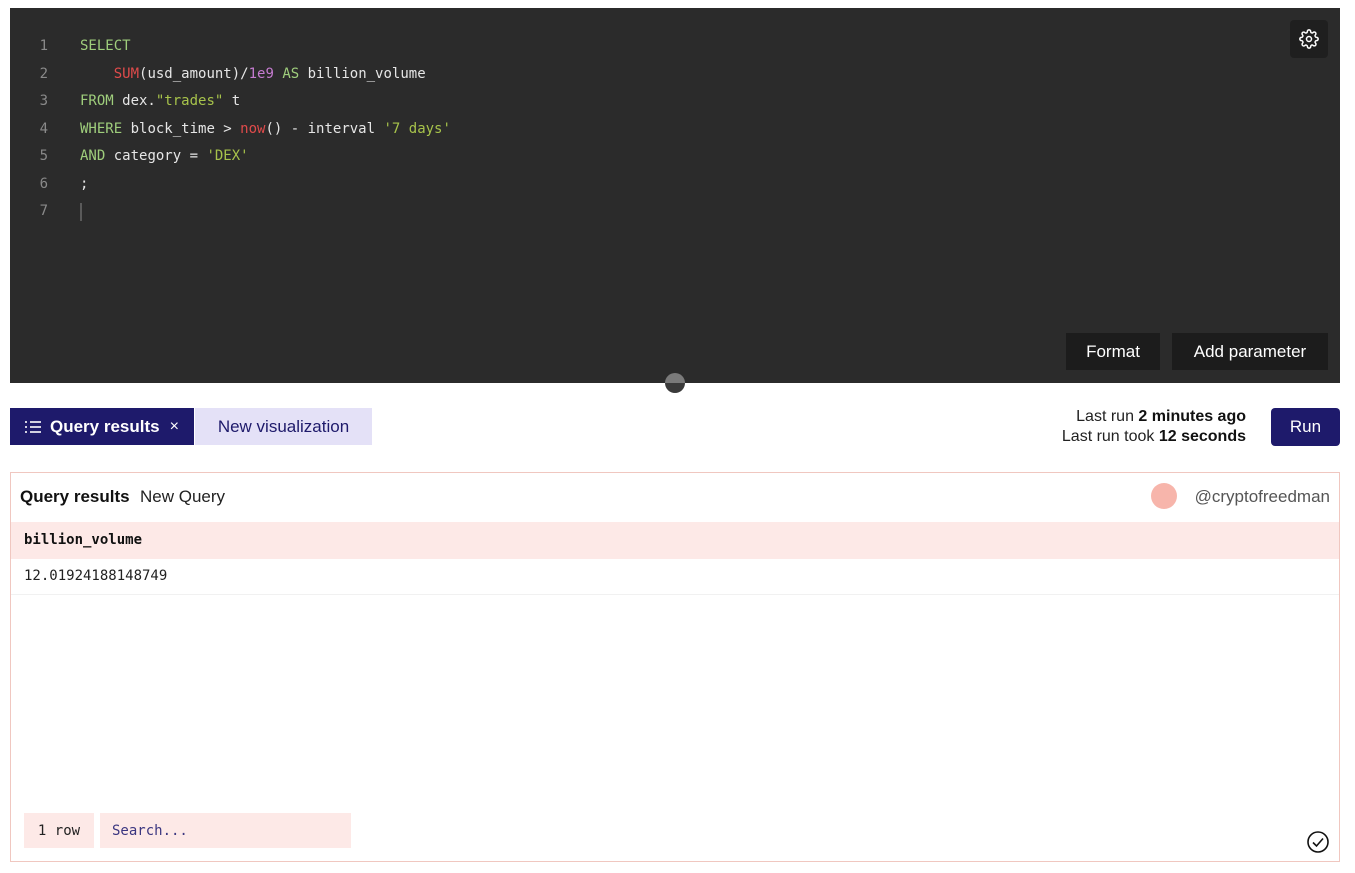 This screenshot has height=873, width=1355. What do you see at coordinates (675, 540) in the screenshot?
I see `table-header-row: billion_volume` at bounding box center [675, 540].